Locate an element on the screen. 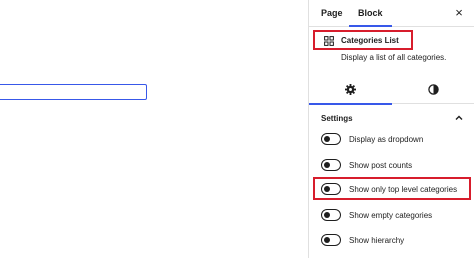  display-as-dropdown-toggle is located at coordinates (331, 139).